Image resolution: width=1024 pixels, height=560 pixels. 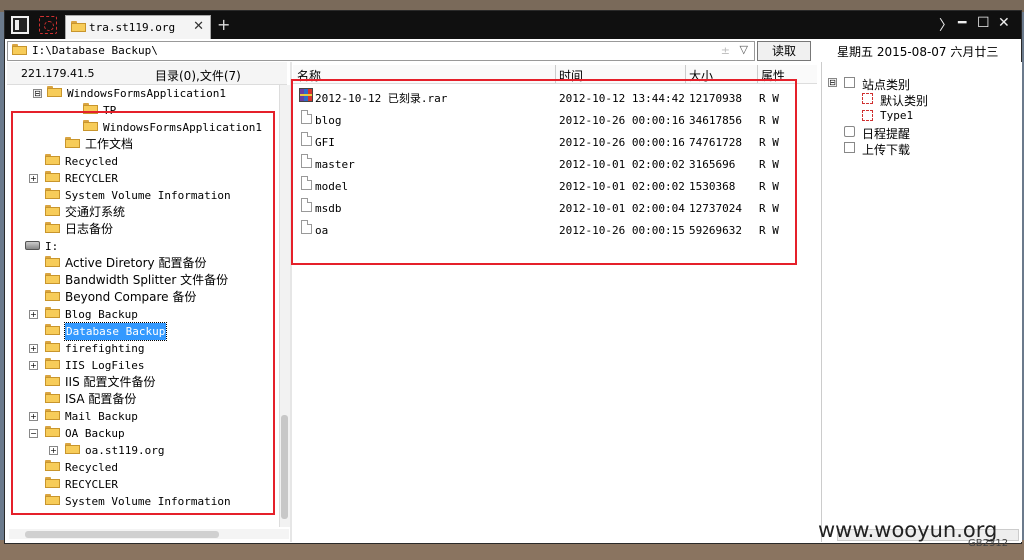 I want to click on app-menu-icon, so click(x=20, y=25).